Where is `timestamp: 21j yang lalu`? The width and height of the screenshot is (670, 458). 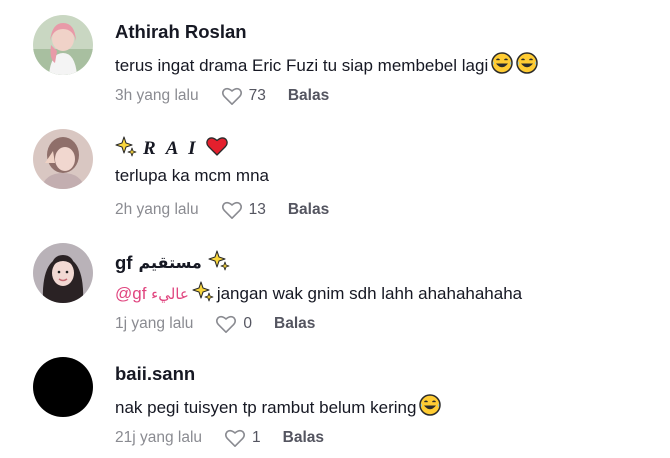 timestamp: 21j yang lalu is located at coordinates (159, 437).